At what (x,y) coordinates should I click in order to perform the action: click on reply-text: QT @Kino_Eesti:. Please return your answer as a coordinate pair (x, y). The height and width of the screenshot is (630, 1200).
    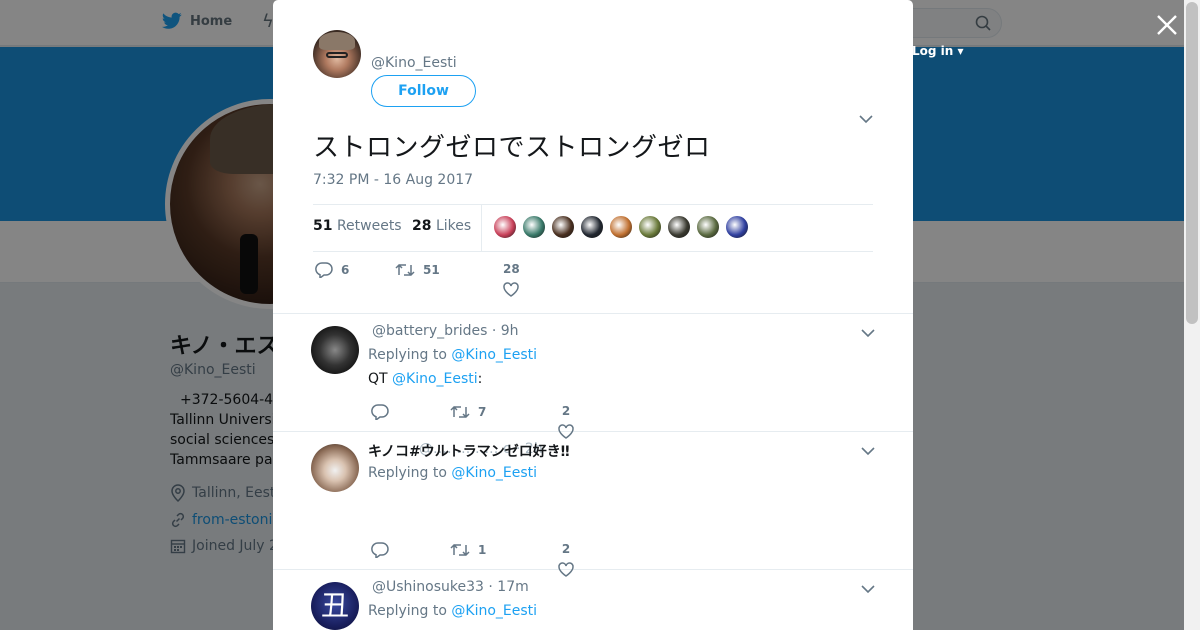
    Looking at the image, I should click on (425, 379).